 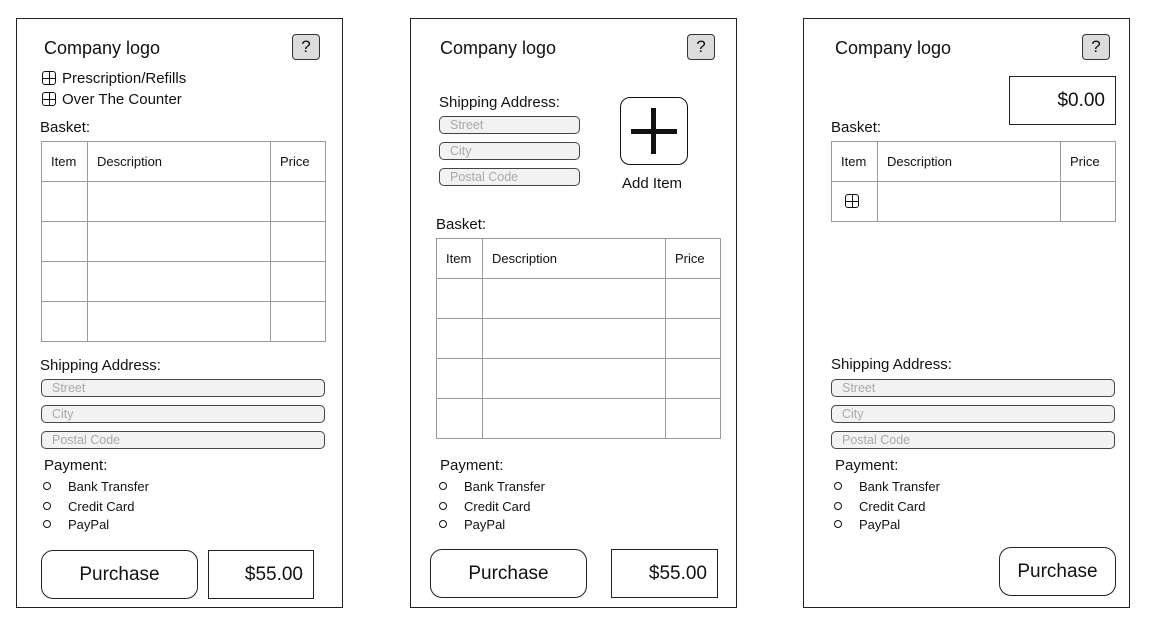 What do you see at coordinates (852, 201) in the screenshot?
I see `add-row-icon` at bounding box center [852, 201].